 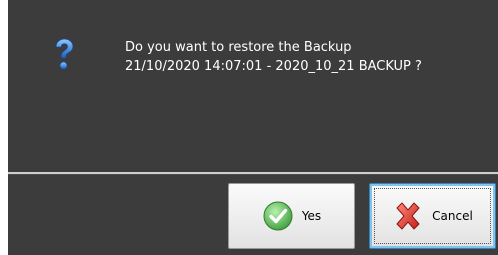 I want to click on cross-icon, so click(x=408, y=216).